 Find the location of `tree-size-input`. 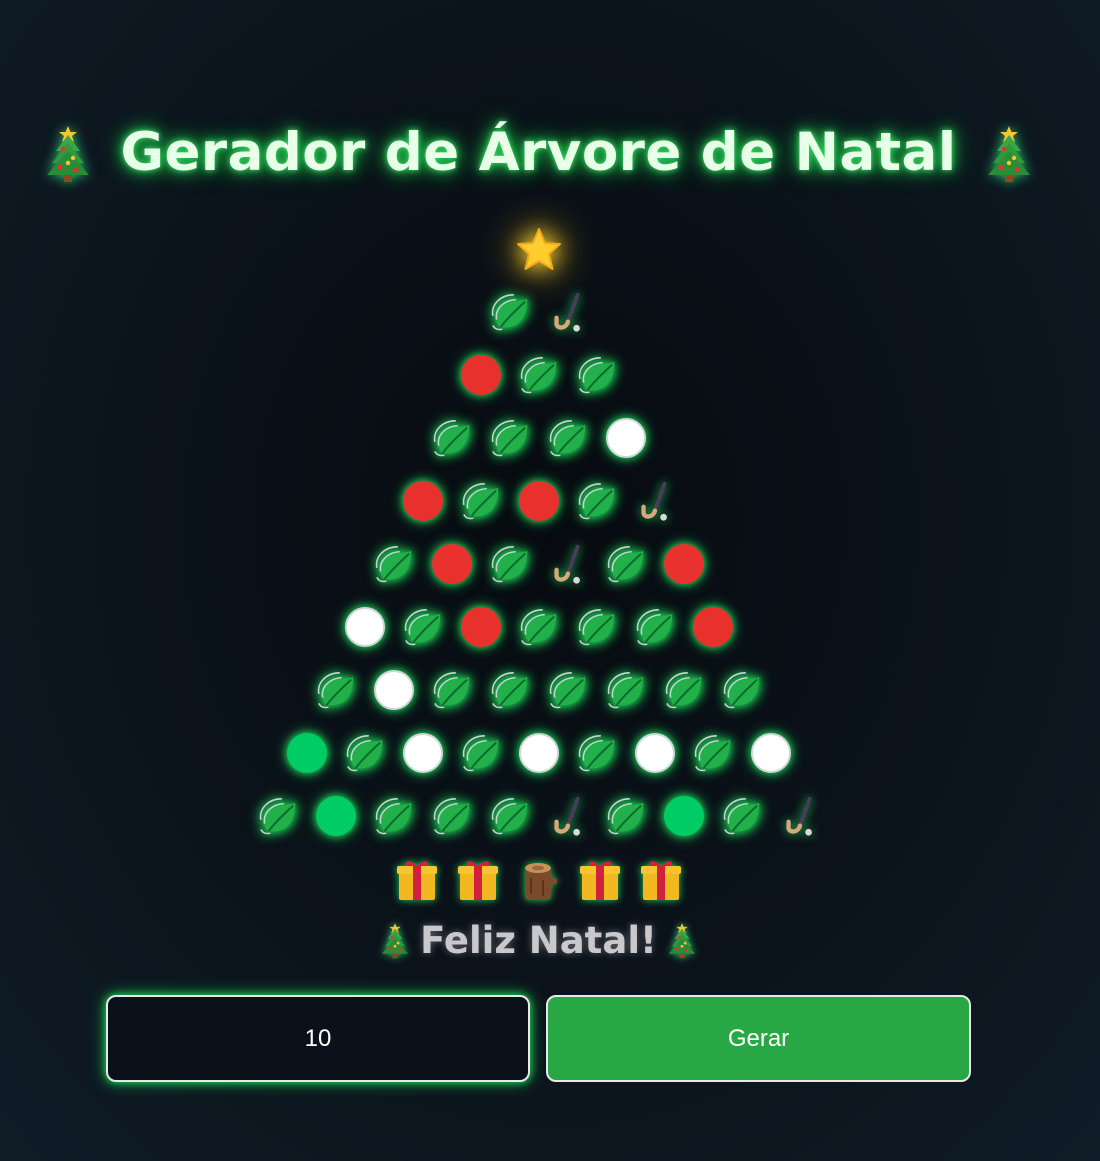

tree-size-input is located at coordinates (318, 1038).